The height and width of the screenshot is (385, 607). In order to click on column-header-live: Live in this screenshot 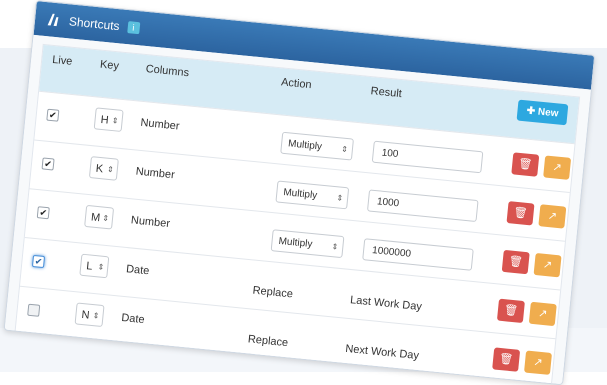, I will do `click(62, 60)`.